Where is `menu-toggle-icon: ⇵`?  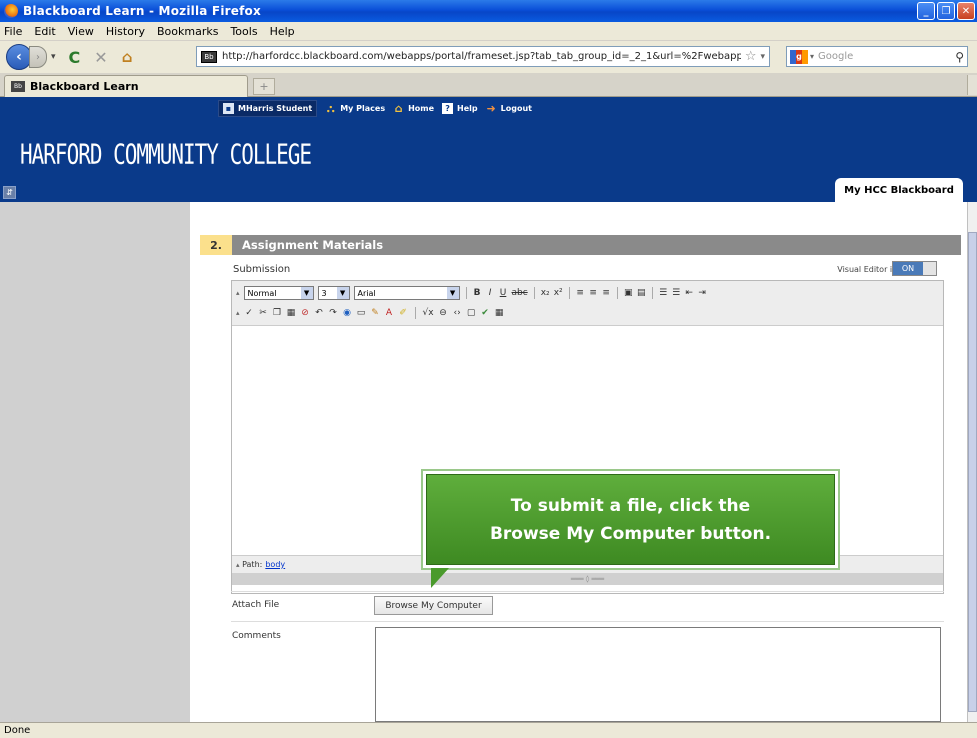
menu-toggle-icon: ⇵ is located at coordinates (9, 192).